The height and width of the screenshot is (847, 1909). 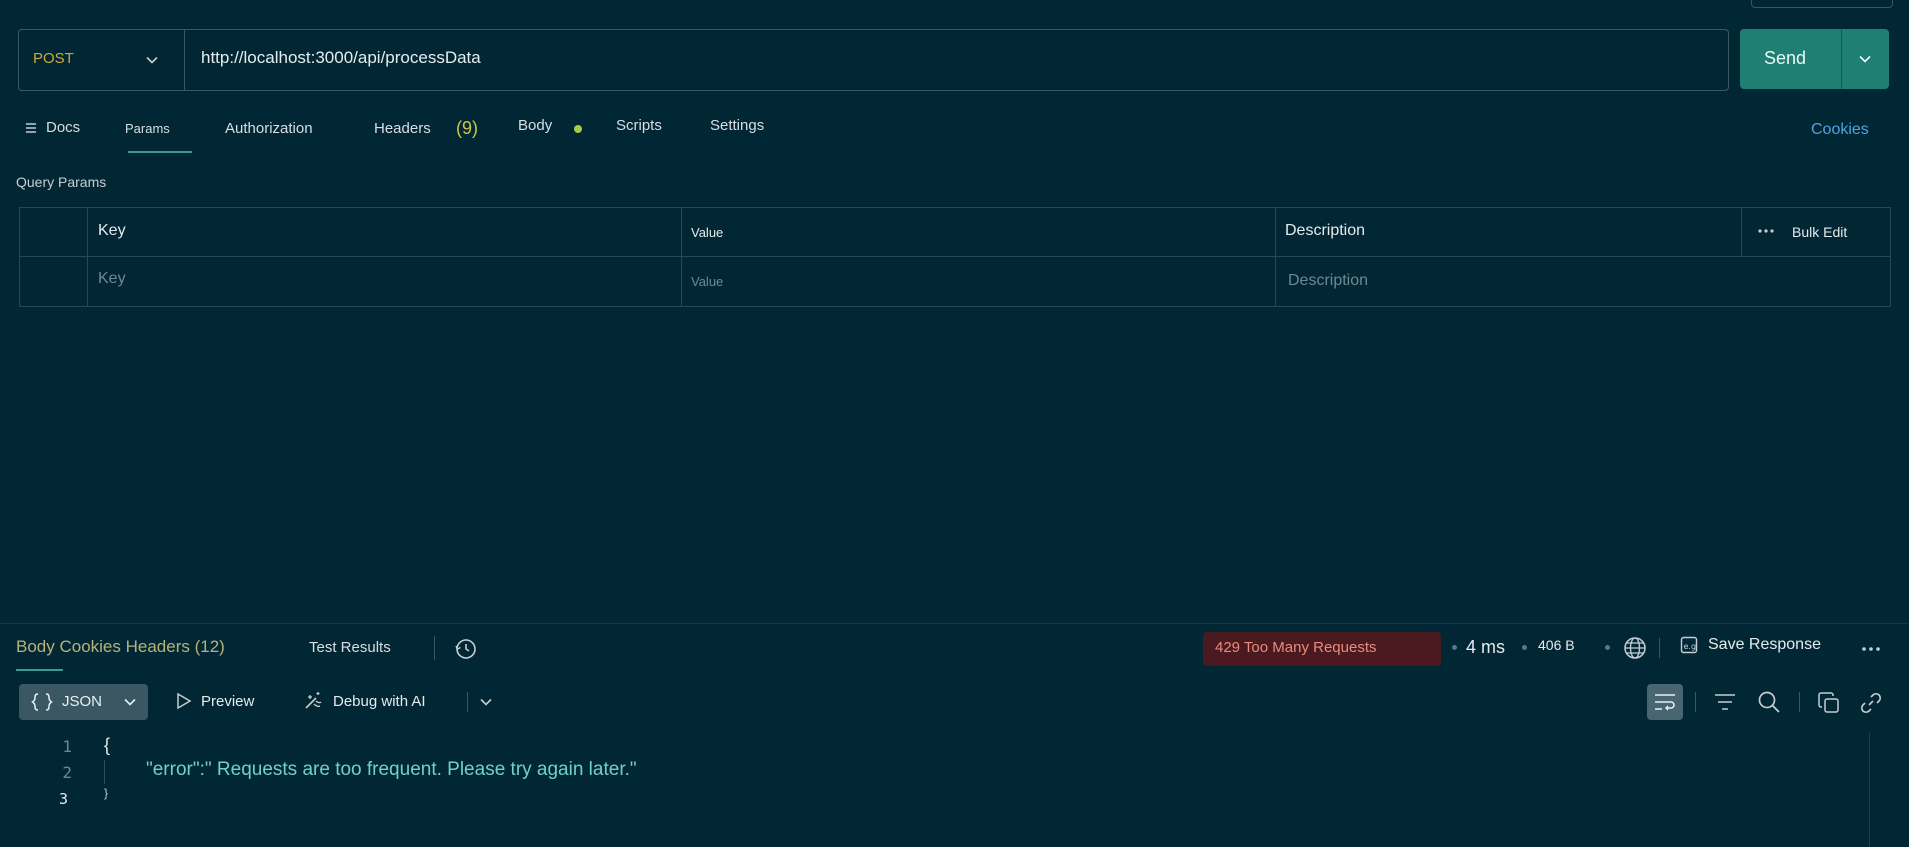 I want to click on search-icon, so click(x=1769, y=702).